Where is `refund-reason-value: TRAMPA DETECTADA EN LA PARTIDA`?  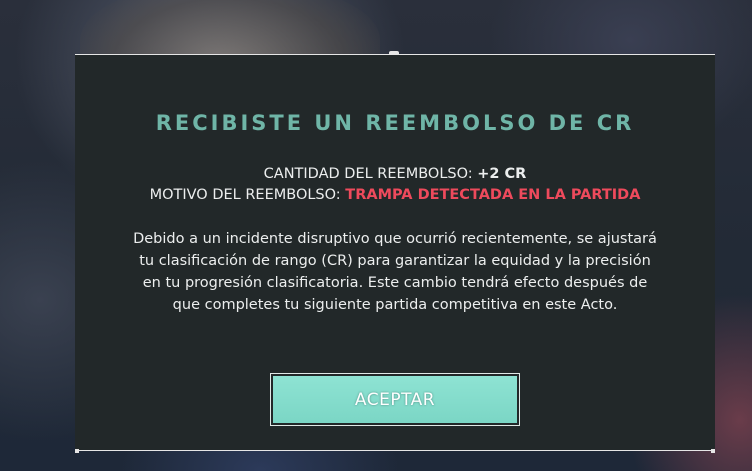 refund-reason-value: TRAMPA DETECTADA EN LA PARTIDA is located at coordinates (493, 195).